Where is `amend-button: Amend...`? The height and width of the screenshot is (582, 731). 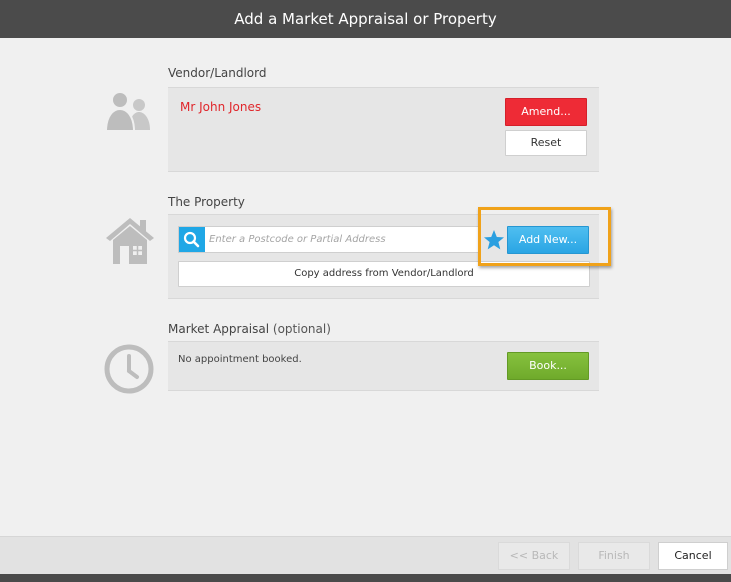
amend-button: Amend... is located at coordinates (546, 112).